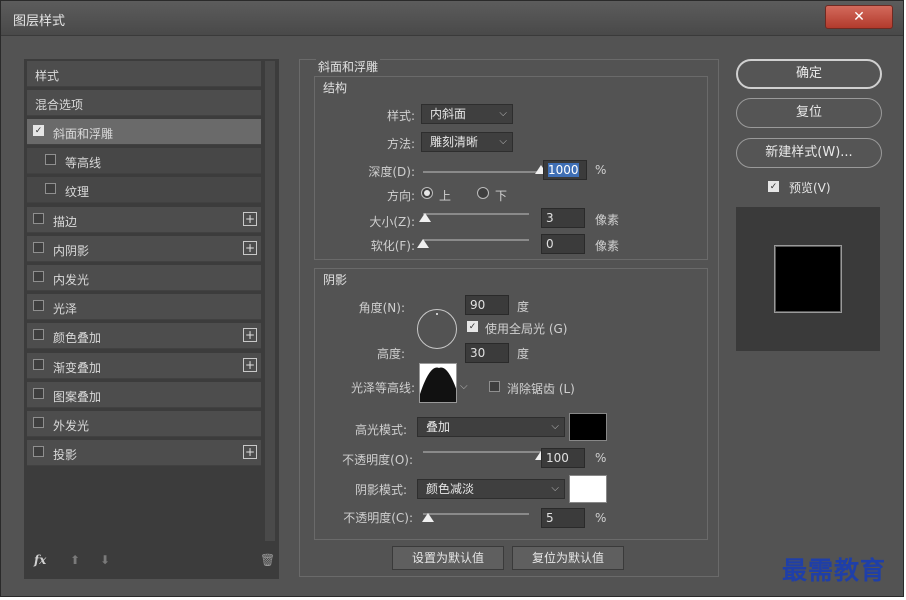 This screenshot has height=600, width=906. What do you see at coordinates (483, 193) in the screenshot?
I see `direction-down-radio` at bounding box center [483, 193].